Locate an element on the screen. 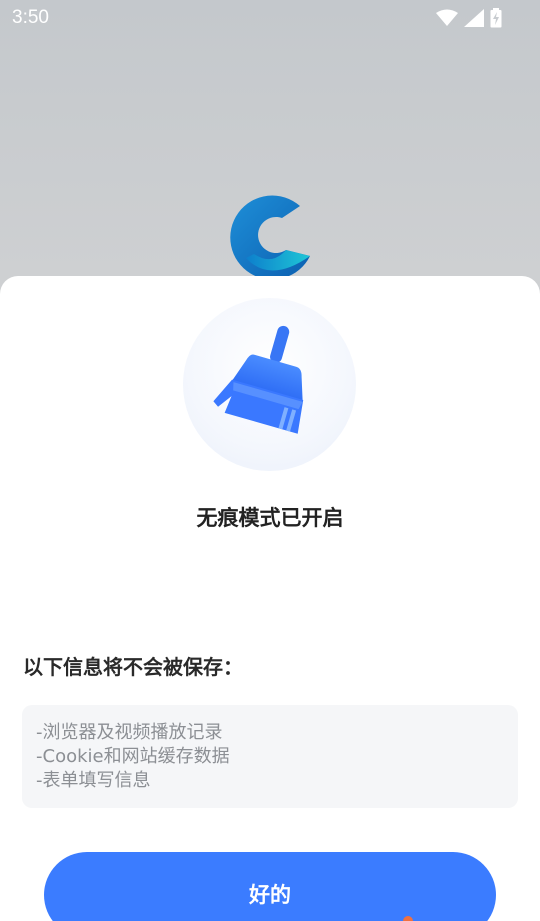  notification-dot is located at coordinates (408, 918).